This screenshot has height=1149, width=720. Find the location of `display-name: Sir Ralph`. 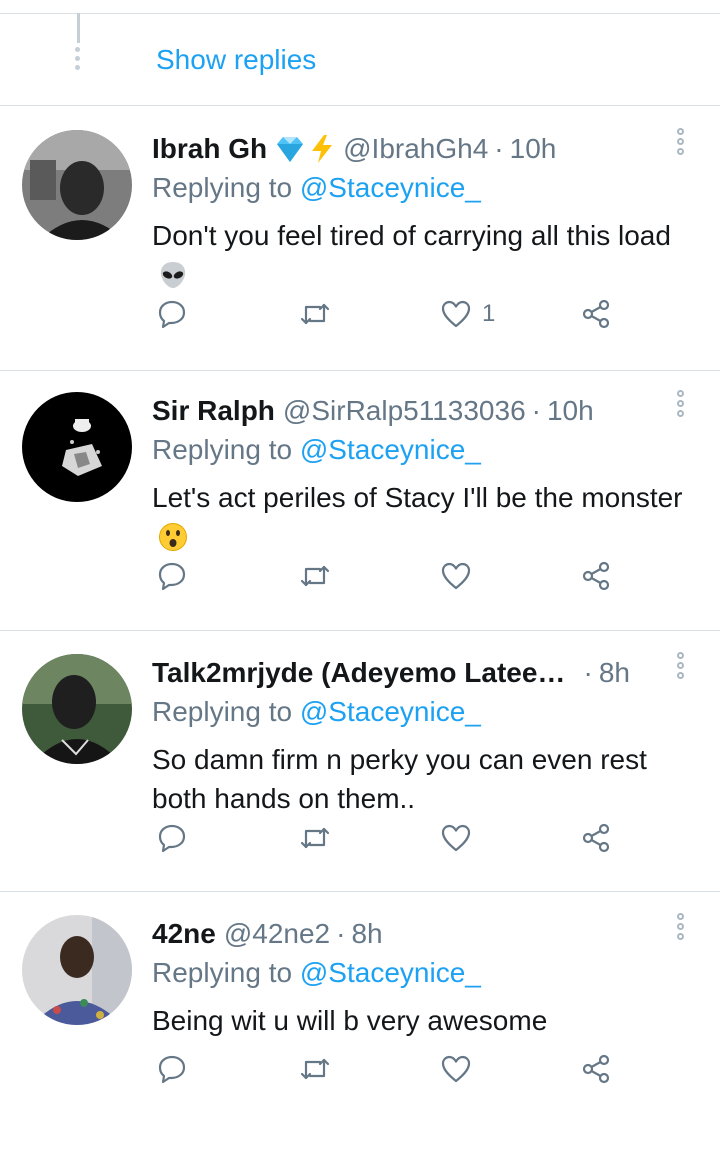

display-name: Sir Ralph is located at coordinates (213, 411).